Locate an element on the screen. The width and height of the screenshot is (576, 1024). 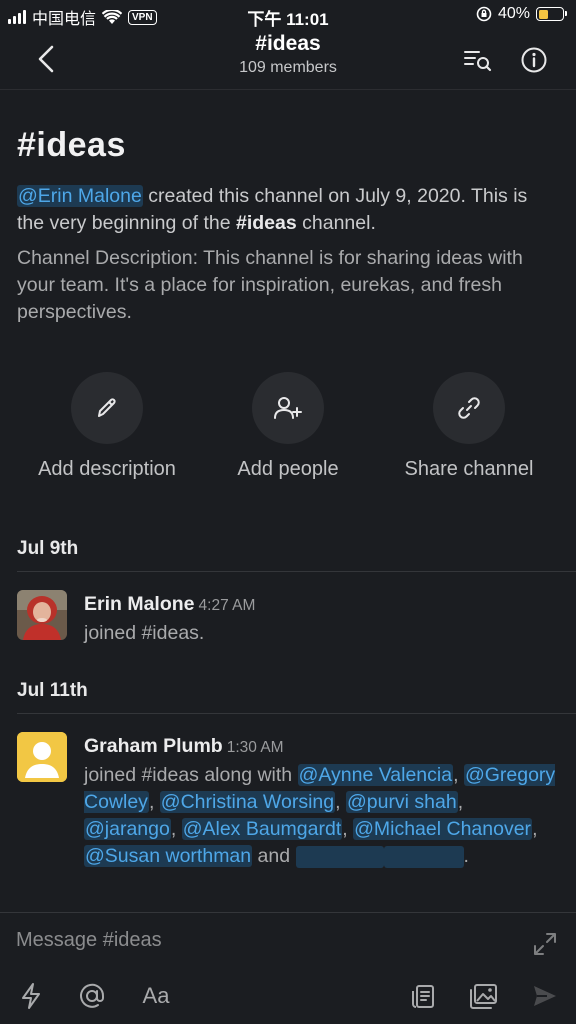
channel-title: #ideas is located at coordinates (71, 145).